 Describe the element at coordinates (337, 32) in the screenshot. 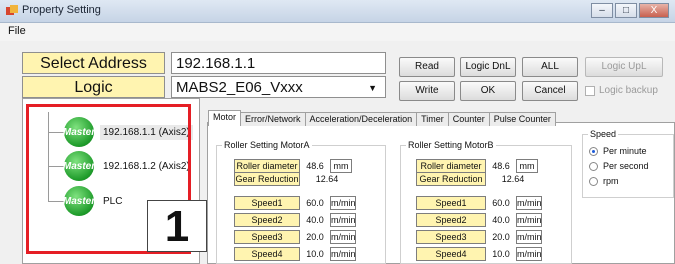

I see `menu-bar: File` at that location.